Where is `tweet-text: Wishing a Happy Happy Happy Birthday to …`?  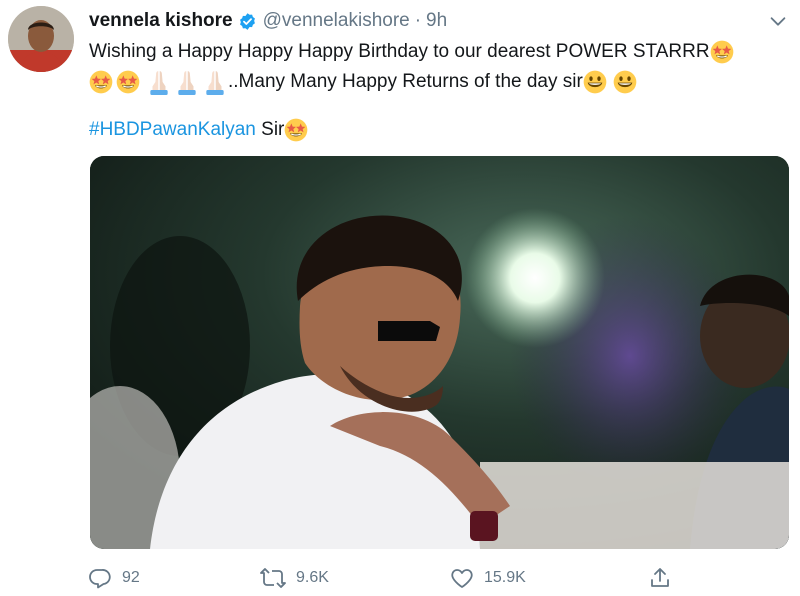 tweet-text: Wishing a Happy Happy Happy Birthday to … is located at coordinates (439, 67).